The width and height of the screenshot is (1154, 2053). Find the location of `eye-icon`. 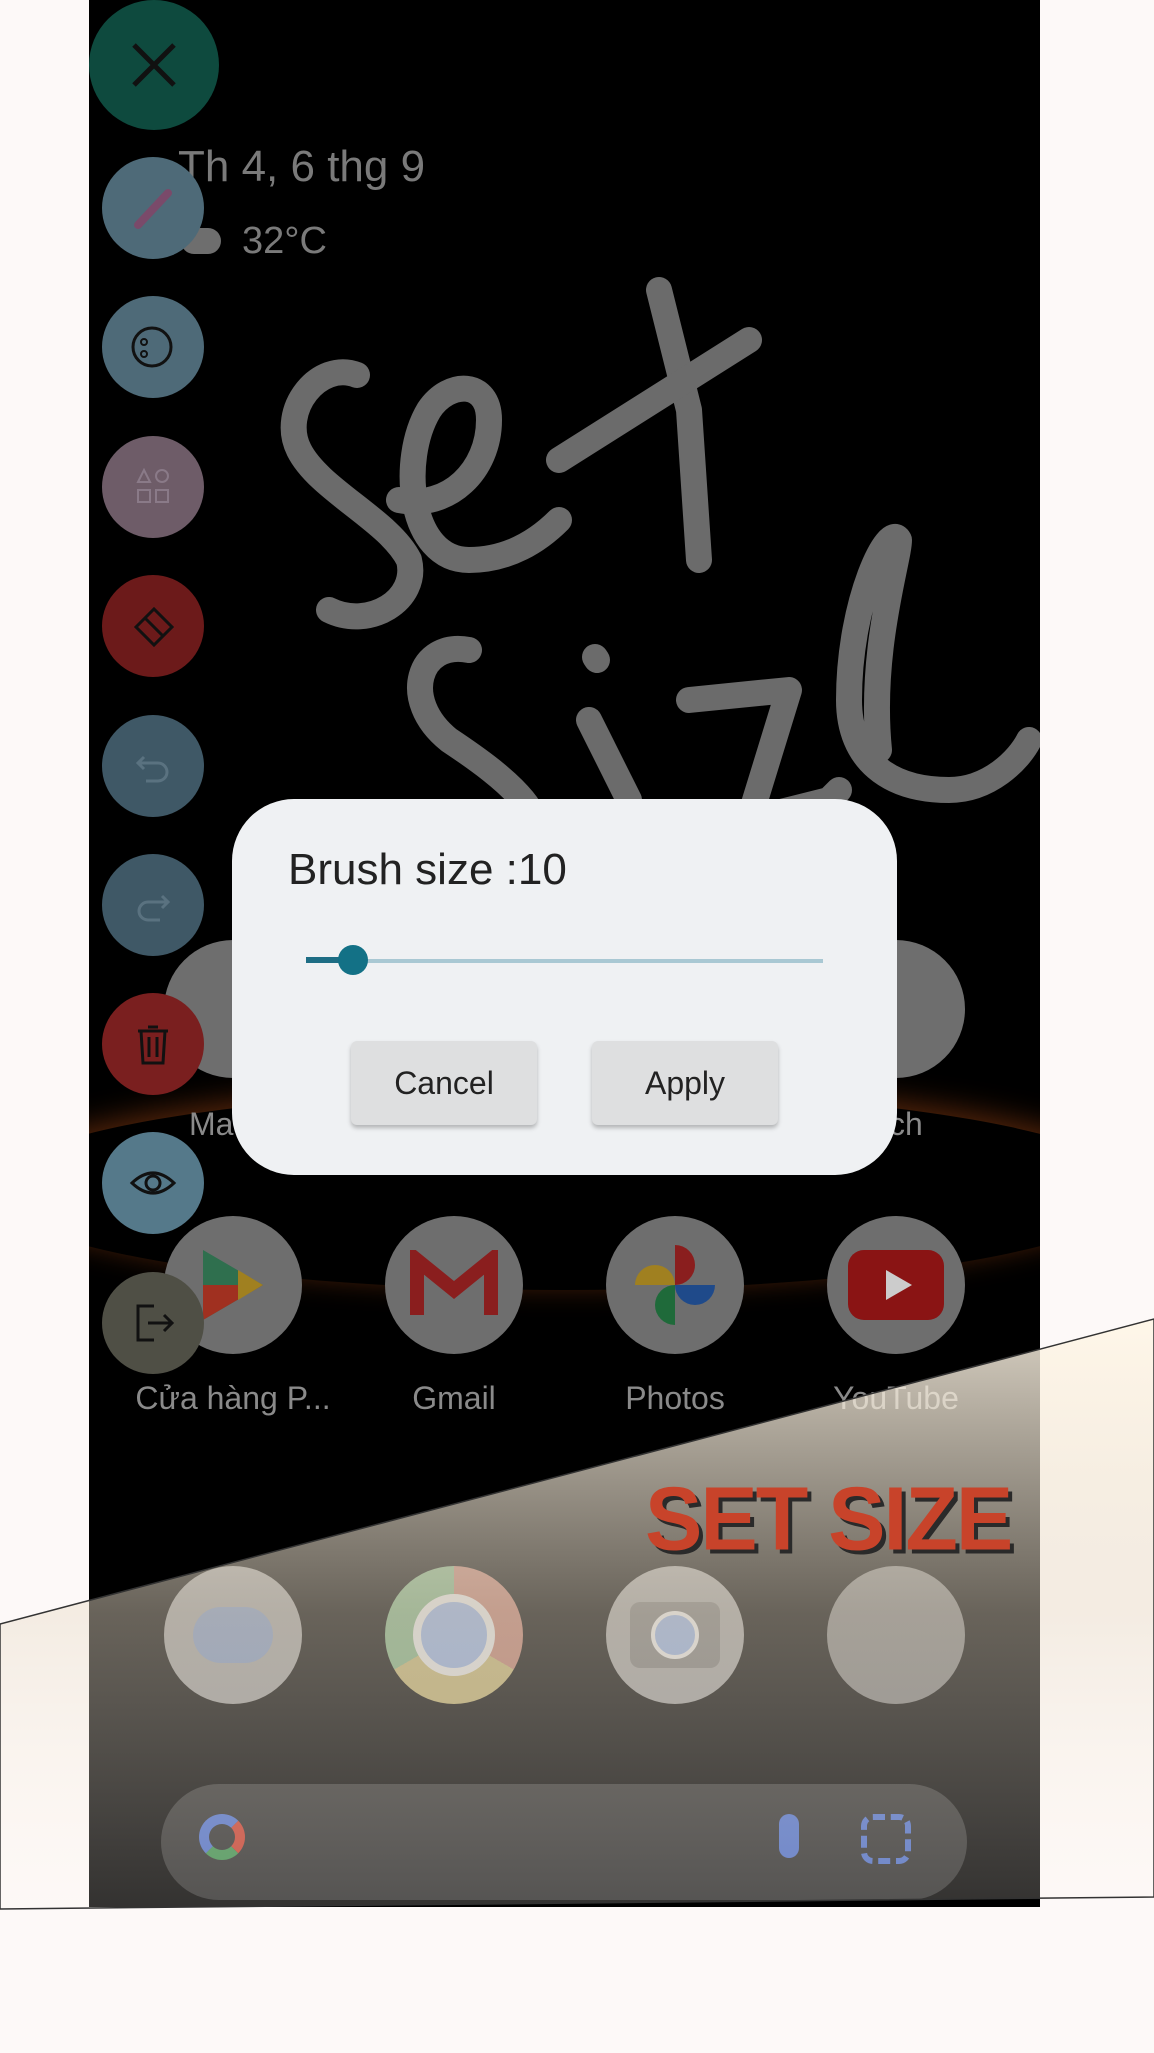

eye-icon is located at coordinates (153, 1183).